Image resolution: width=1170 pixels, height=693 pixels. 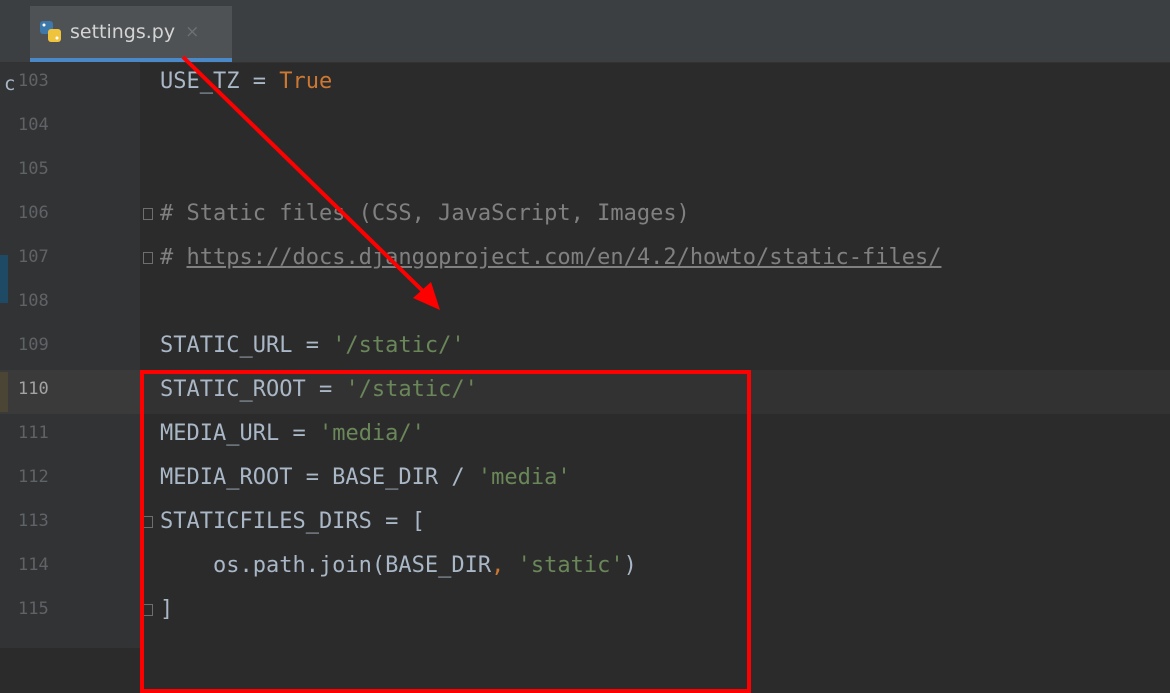 What do you see at coordinates (310, 182) in the screenshot?
I see `annotation-arrow` at bounding box center [310, 182].